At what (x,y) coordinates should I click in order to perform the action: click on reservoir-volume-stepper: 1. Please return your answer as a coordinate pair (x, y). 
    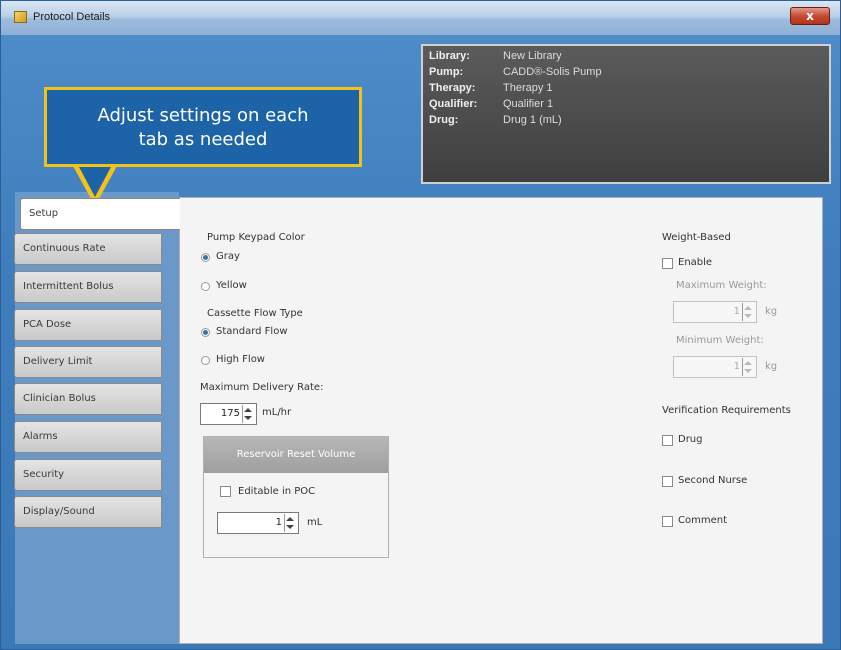
    Looking at the image, I should click on (258, 523).